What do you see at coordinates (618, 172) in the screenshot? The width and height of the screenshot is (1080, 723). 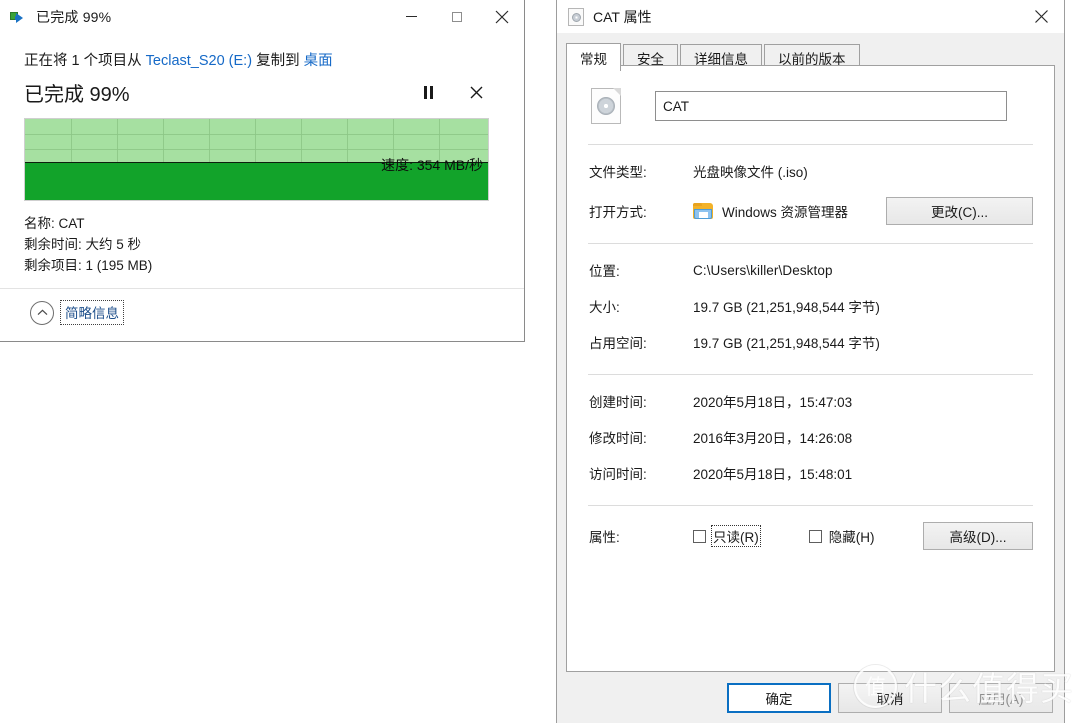 I see `file-type-label: 文件类型:` at bounding box center [618, 172].